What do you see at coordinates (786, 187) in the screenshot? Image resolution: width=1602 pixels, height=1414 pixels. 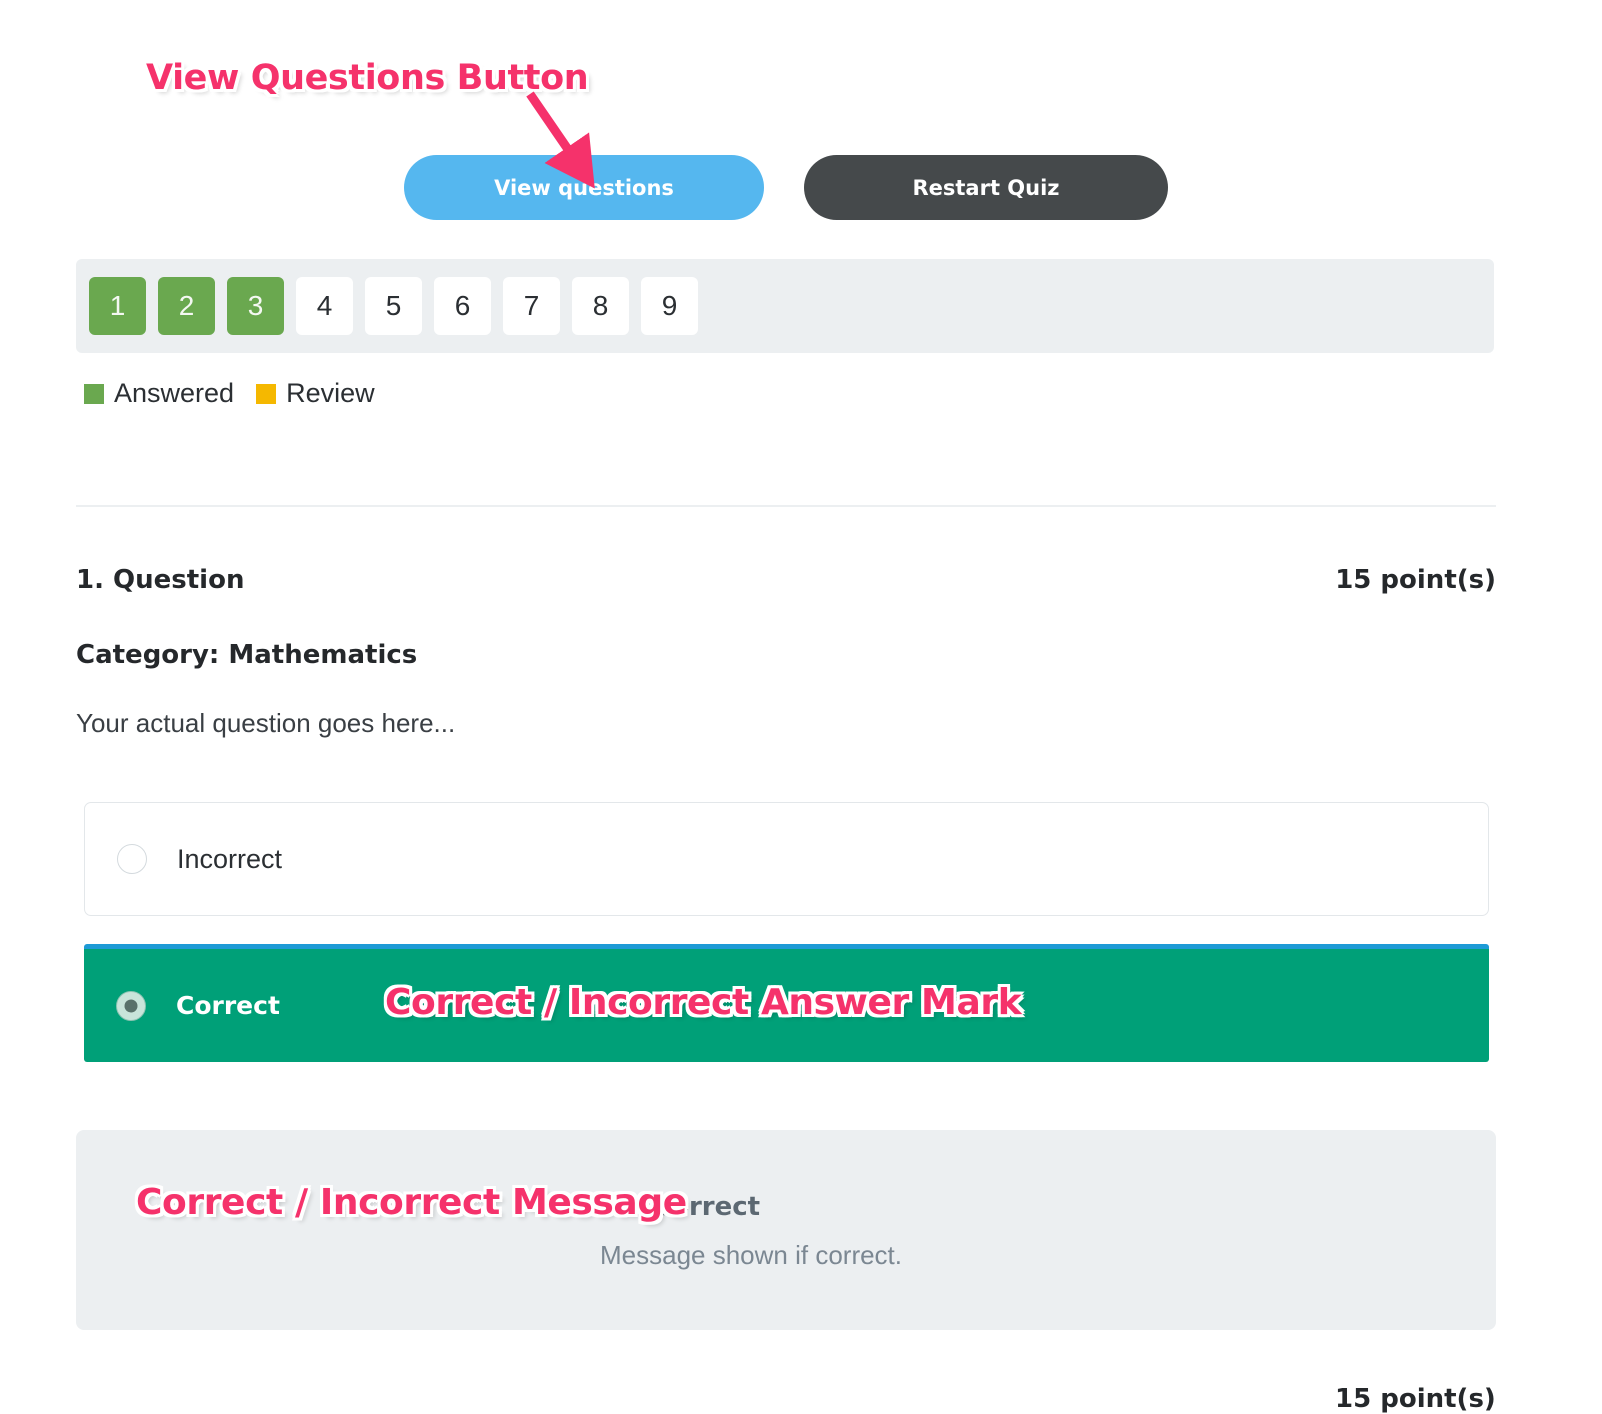 I see `quiz-toolbar: View questions Restart Quiz` at bounding box center [786, 187].